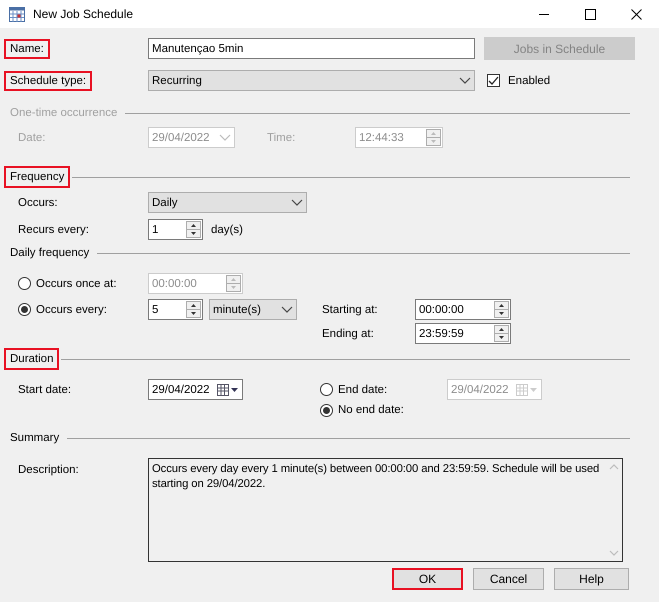 The width and height of the screenshot is (659, 602). Describe the element at coordinates (50, 253) in the screenshot. I see `daily-frequency-heading: Daily frequency` at that location.